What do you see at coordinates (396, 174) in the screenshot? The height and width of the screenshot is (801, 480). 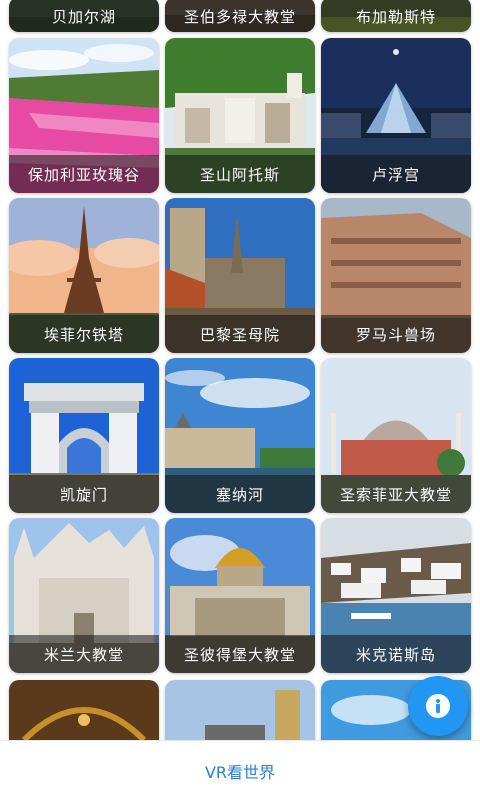 I see `card-label: 卢浮宫` at bounding box center [396, 174].